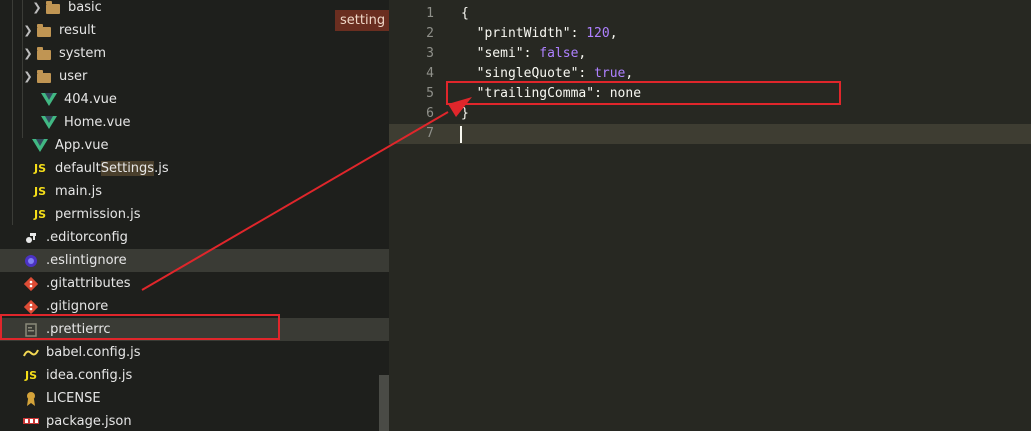 Image resolution: width=1031 pixels, height=431 pixels. Describe the element at coordinates (194, 283) in the screenshot. I see `tree-file-gitattributes: .gitattributes` at that location.